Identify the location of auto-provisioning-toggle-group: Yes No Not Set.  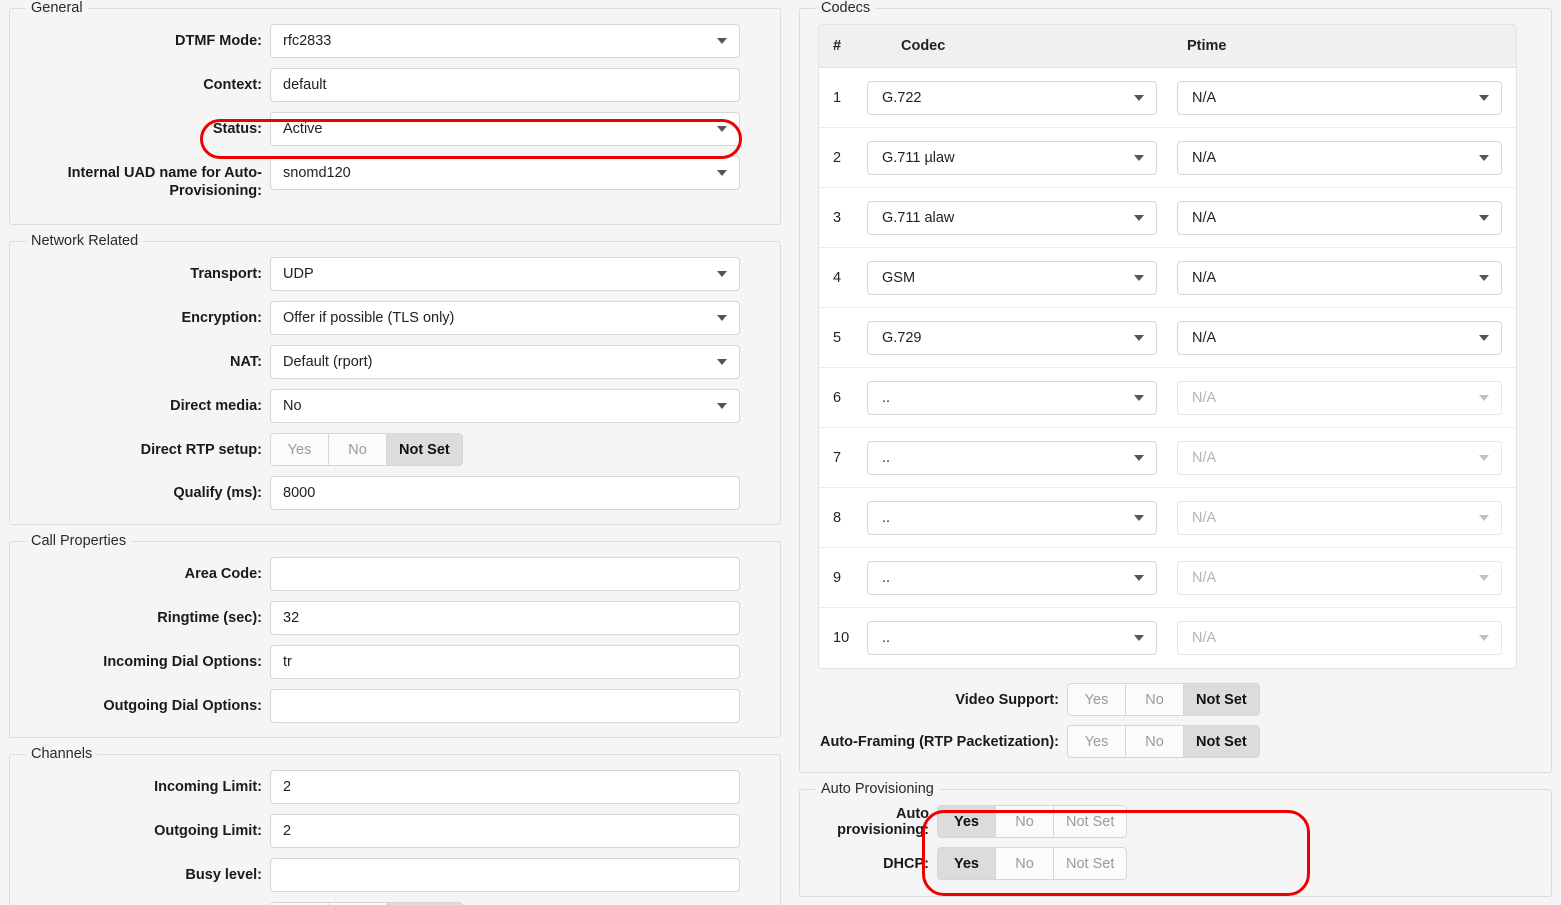
(1032, 821).